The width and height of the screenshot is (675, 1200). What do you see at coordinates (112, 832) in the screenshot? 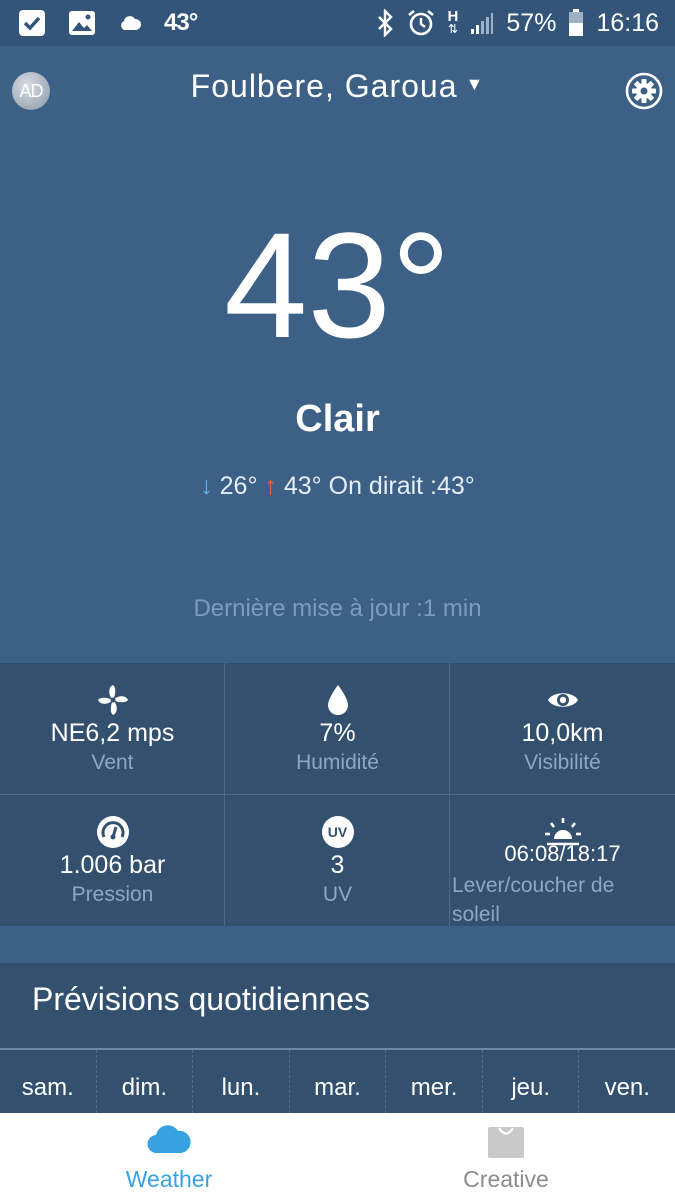
I see `gauge-icon` at bounding box center [112, 832].